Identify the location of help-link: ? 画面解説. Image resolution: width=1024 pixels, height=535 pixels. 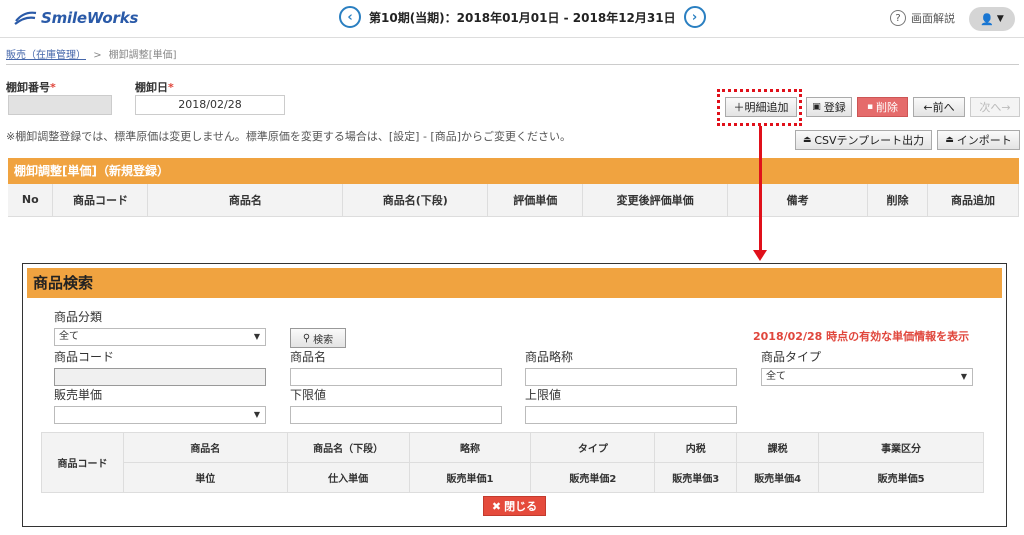
(922, 18).